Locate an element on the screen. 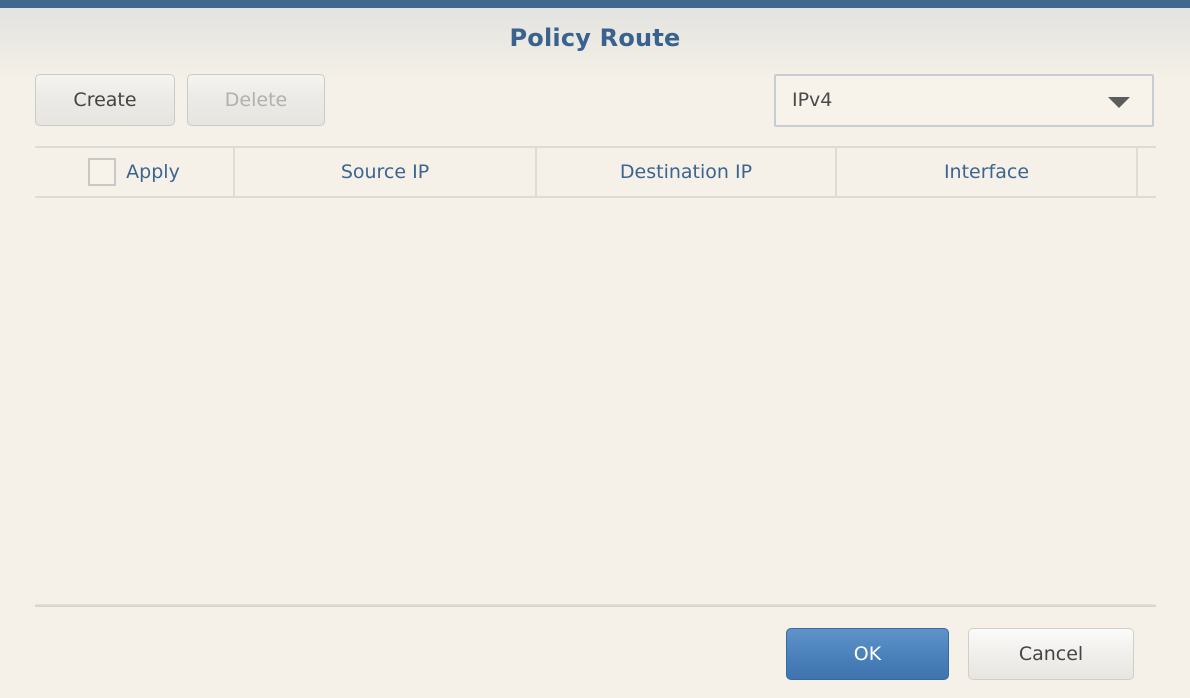 Image resolution: width=1190 pixels, height=698 pixels. ip-protocol-select: IPv4 is located at coordinates (964, 100).